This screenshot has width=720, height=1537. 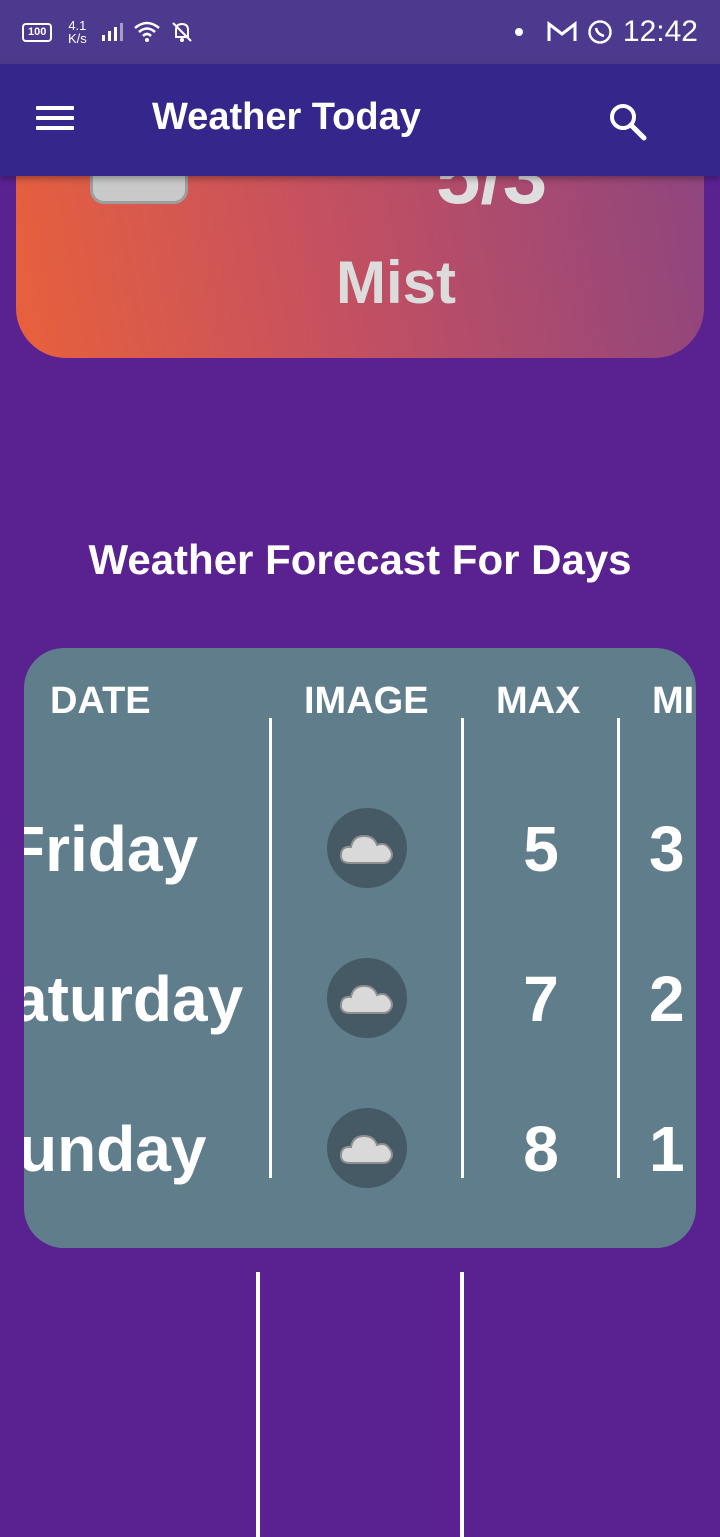 I want to click on table-cell-max: 8, so click(x=541, y=1149).